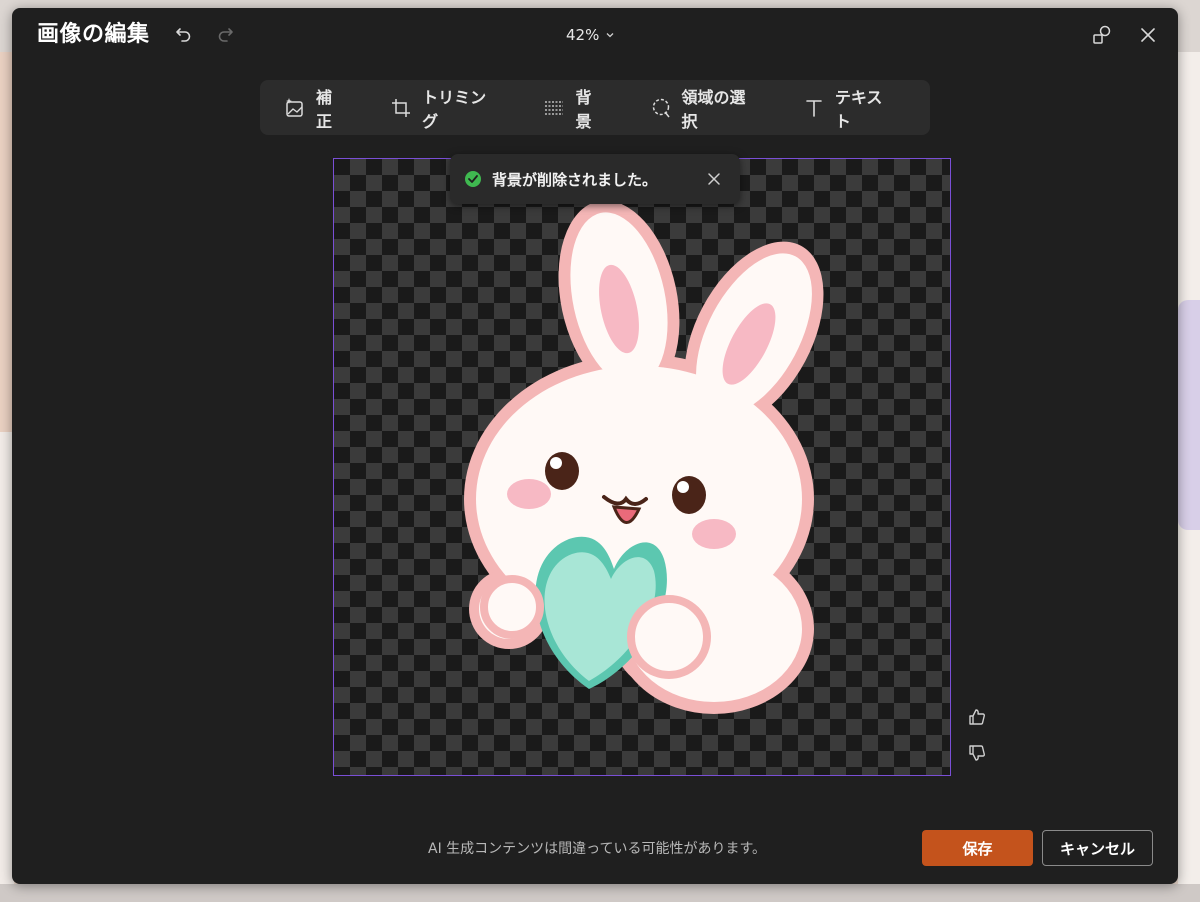  I want to click on thumbs-up-button, so click(977, 717).